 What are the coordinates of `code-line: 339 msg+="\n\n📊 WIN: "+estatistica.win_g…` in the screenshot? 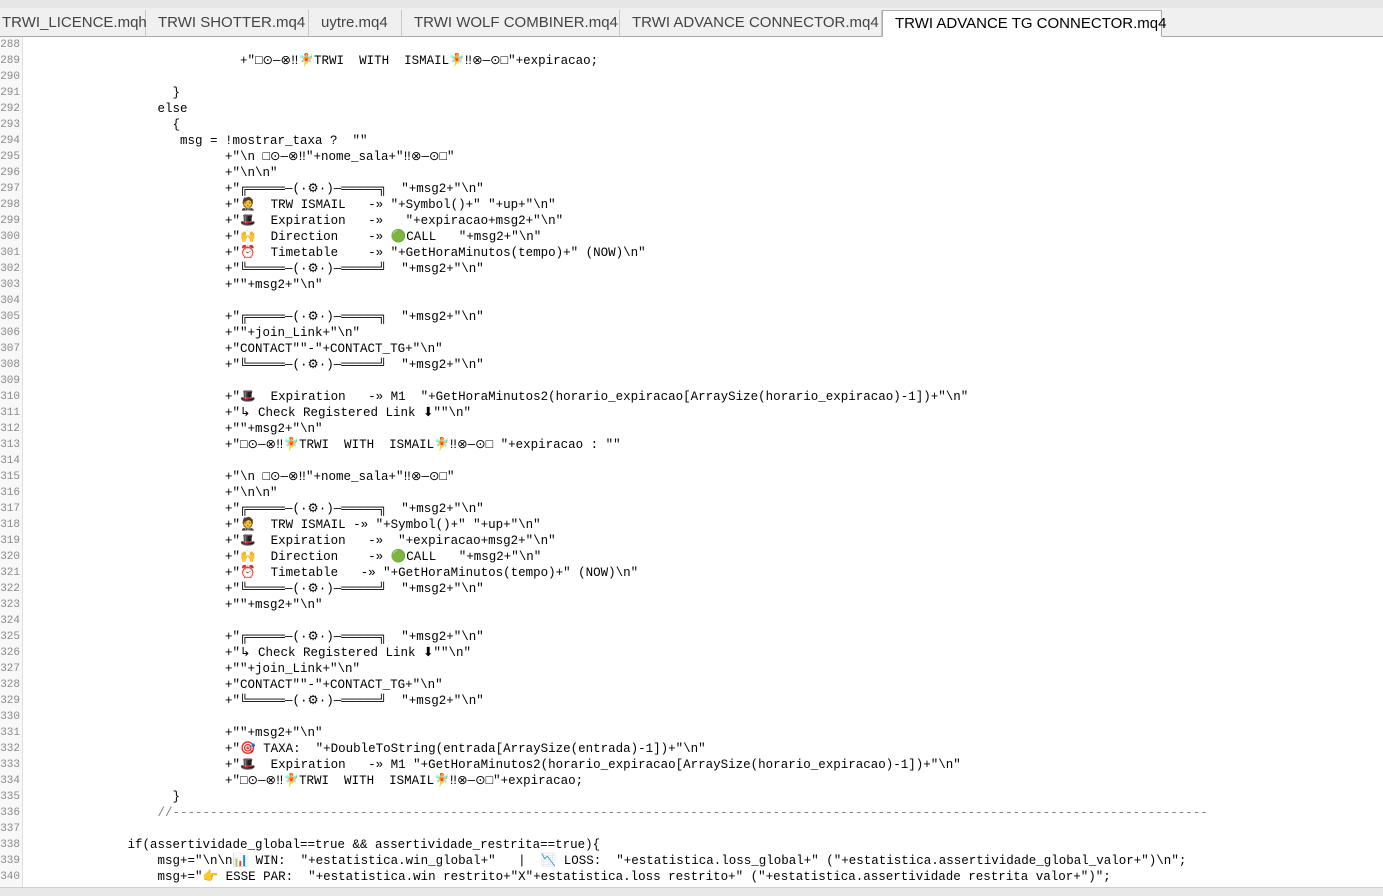 It's located at (691, 861).